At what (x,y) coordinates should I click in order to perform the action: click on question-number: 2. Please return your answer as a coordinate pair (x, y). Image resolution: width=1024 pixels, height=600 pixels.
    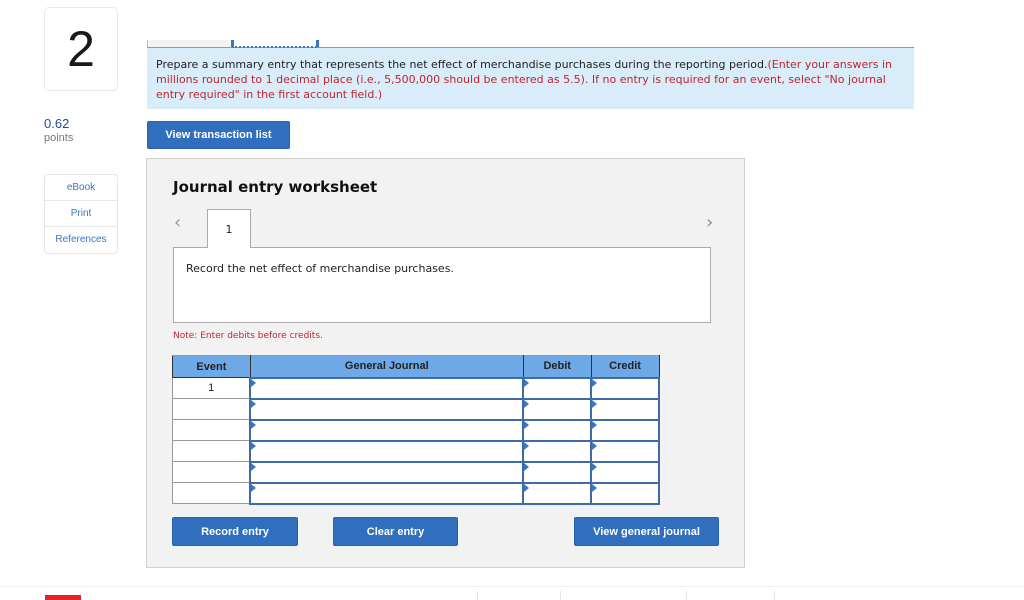
    Looking at the image, I should click on (81, 49).